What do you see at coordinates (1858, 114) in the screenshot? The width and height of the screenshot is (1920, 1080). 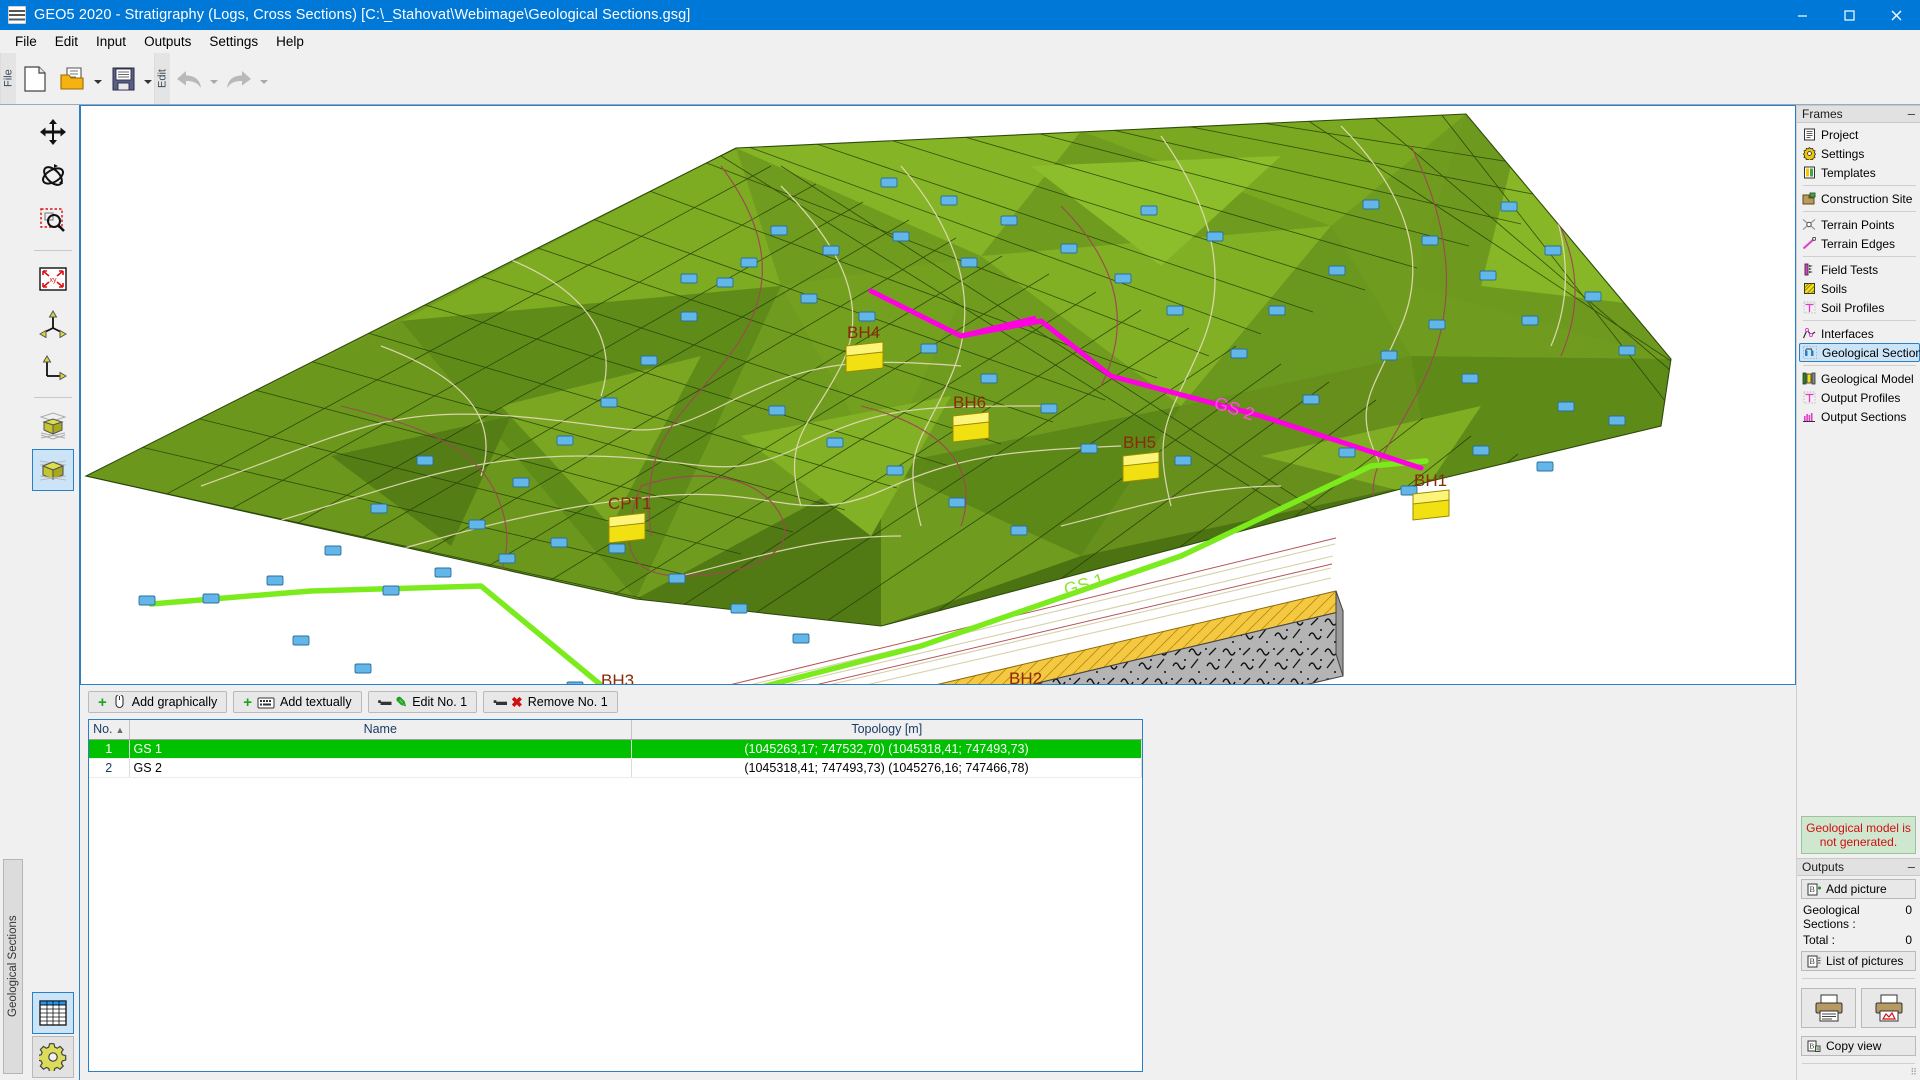 I see `frames-panel-header: Frames –` at bounding box center [1858, 114].